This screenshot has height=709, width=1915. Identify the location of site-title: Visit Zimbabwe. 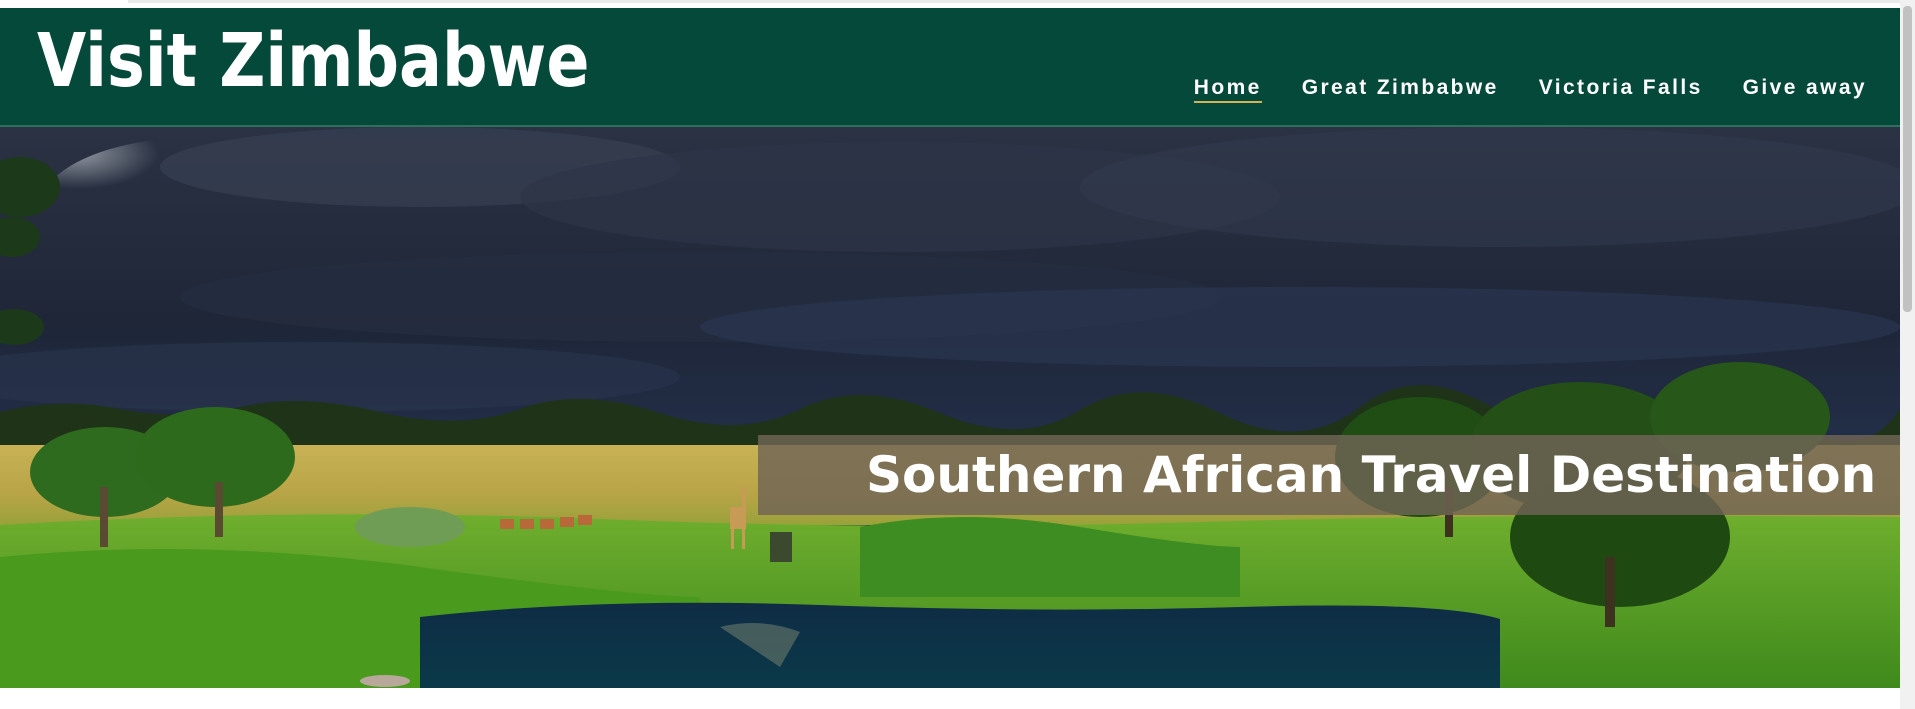
(313, 61).